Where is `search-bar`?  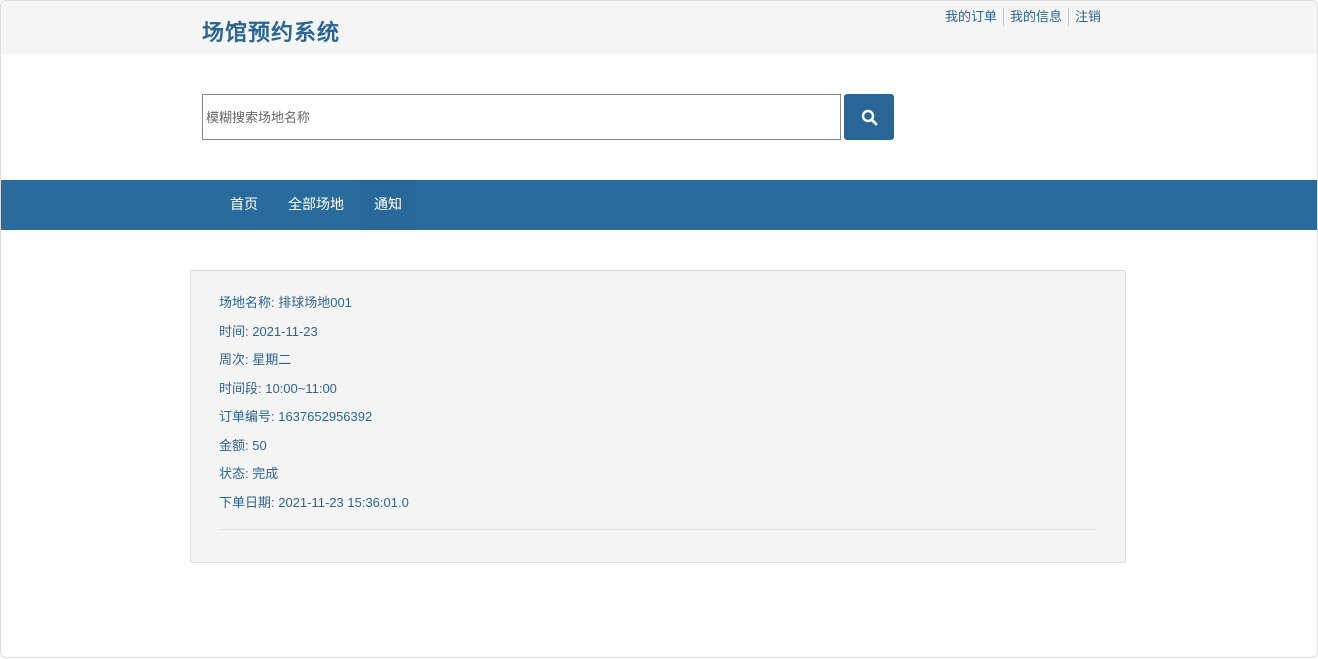 search-bar is located at coordinates (548, 117).